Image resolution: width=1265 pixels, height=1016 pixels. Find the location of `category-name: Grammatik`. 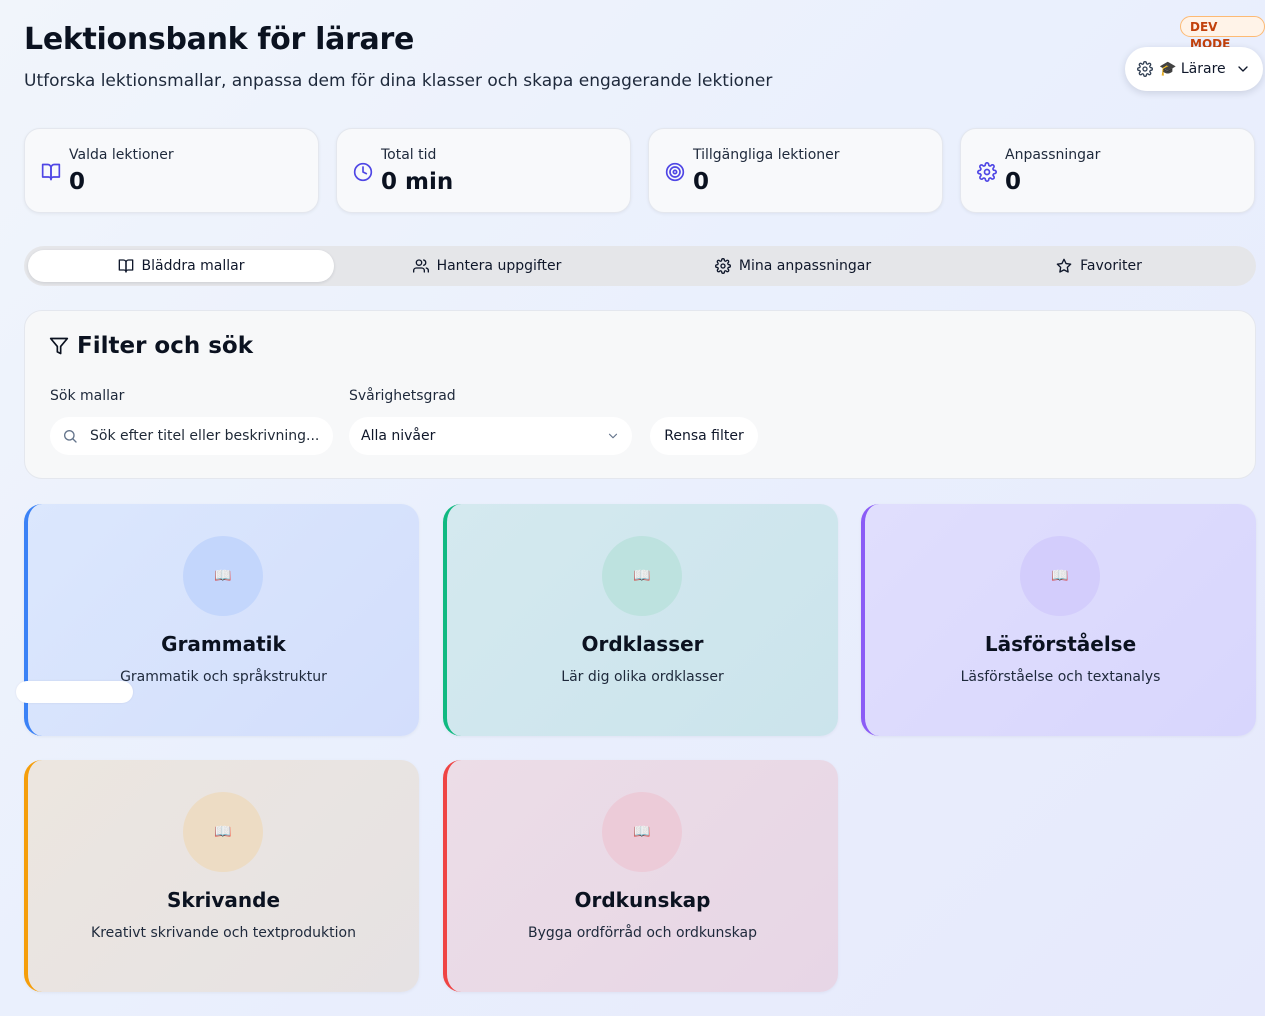

category-name: Grammatik is located at coordinates (223, 644).